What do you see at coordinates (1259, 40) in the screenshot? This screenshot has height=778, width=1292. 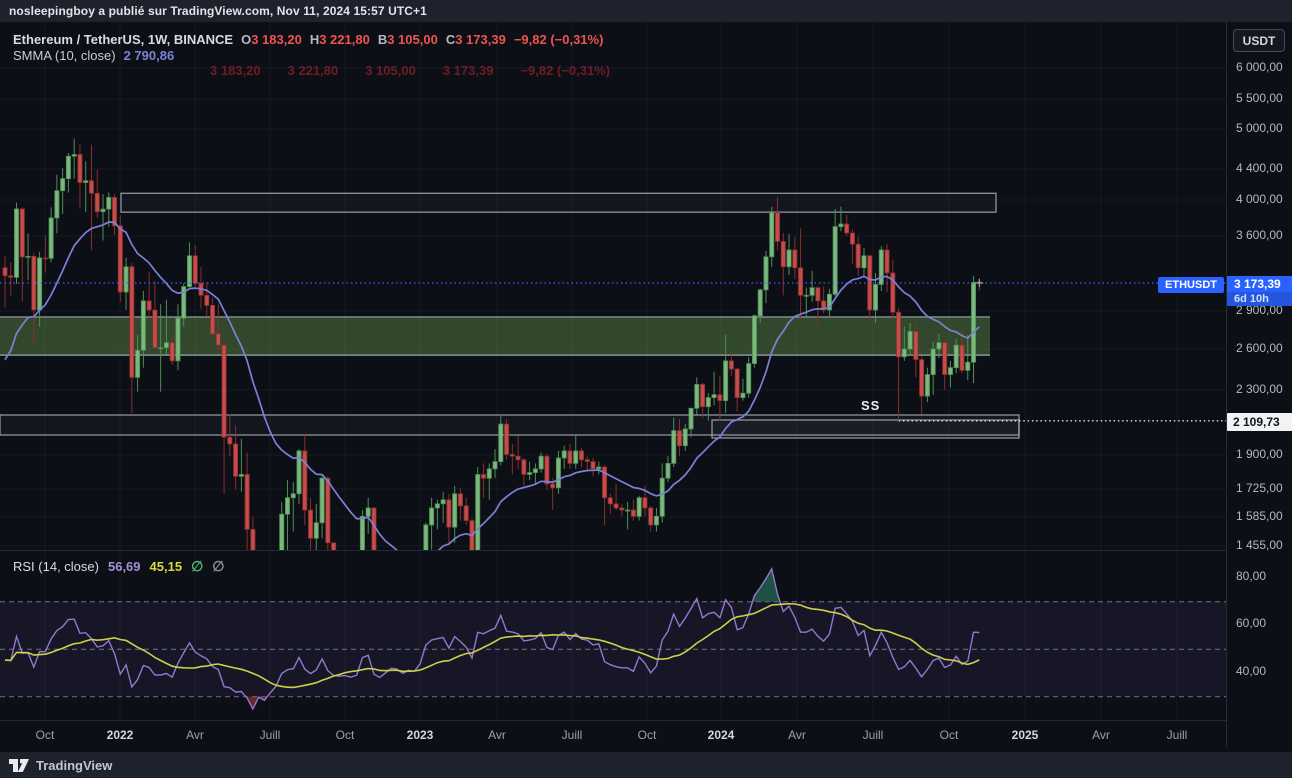 I see `currency-toggle-button: USDT` at bounding box center [1259, 40].